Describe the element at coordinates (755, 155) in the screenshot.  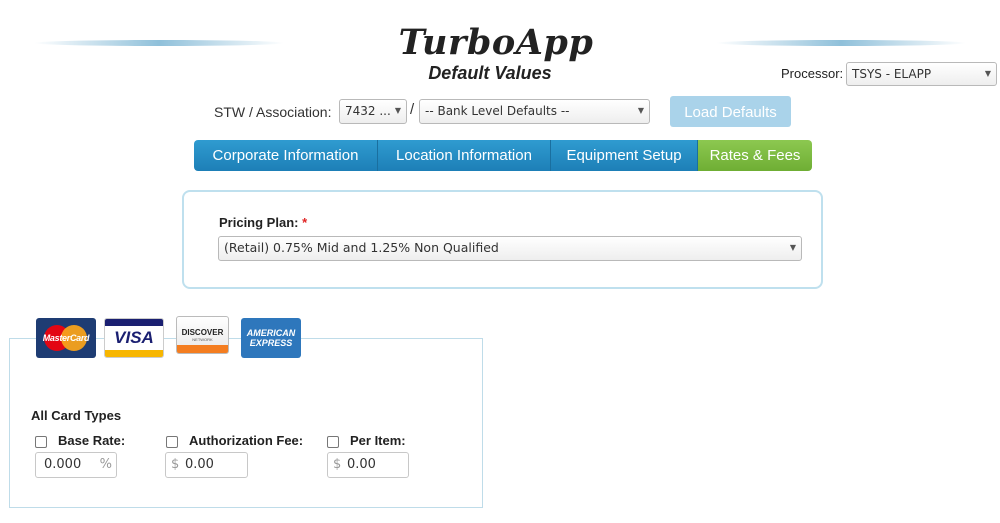
I see `tab-rates-and-fees: Rates & Fees` at that location.